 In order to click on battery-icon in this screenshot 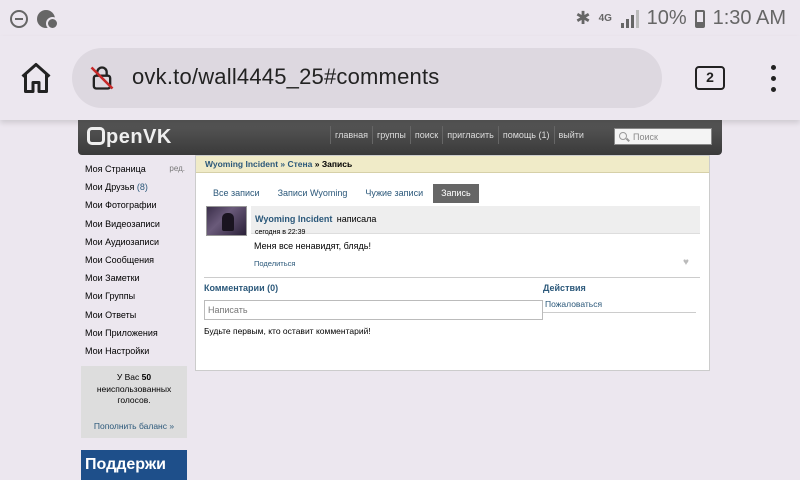, I will do `click(699, 18)`.